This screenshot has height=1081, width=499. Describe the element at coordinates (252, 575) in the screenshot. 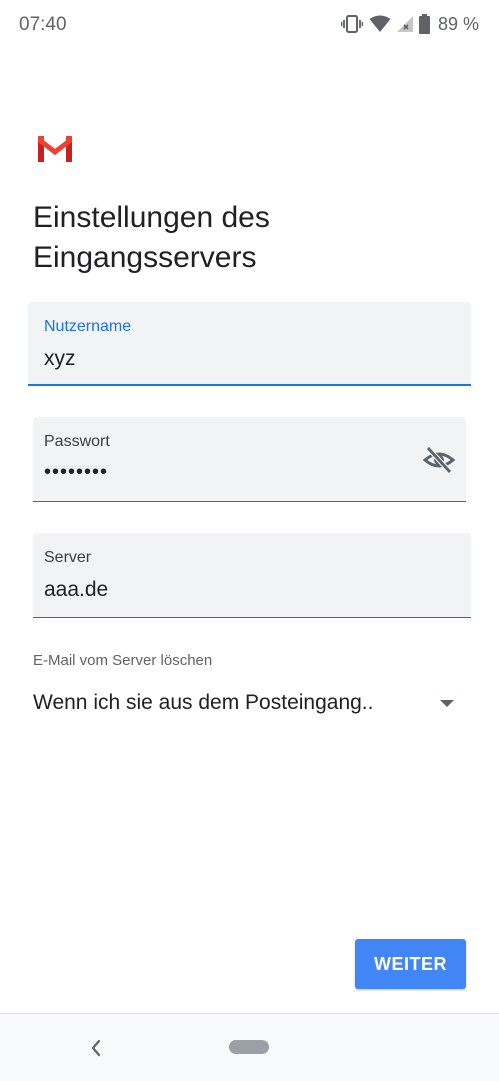

I see `server-field: Server aaa.de` at that location.